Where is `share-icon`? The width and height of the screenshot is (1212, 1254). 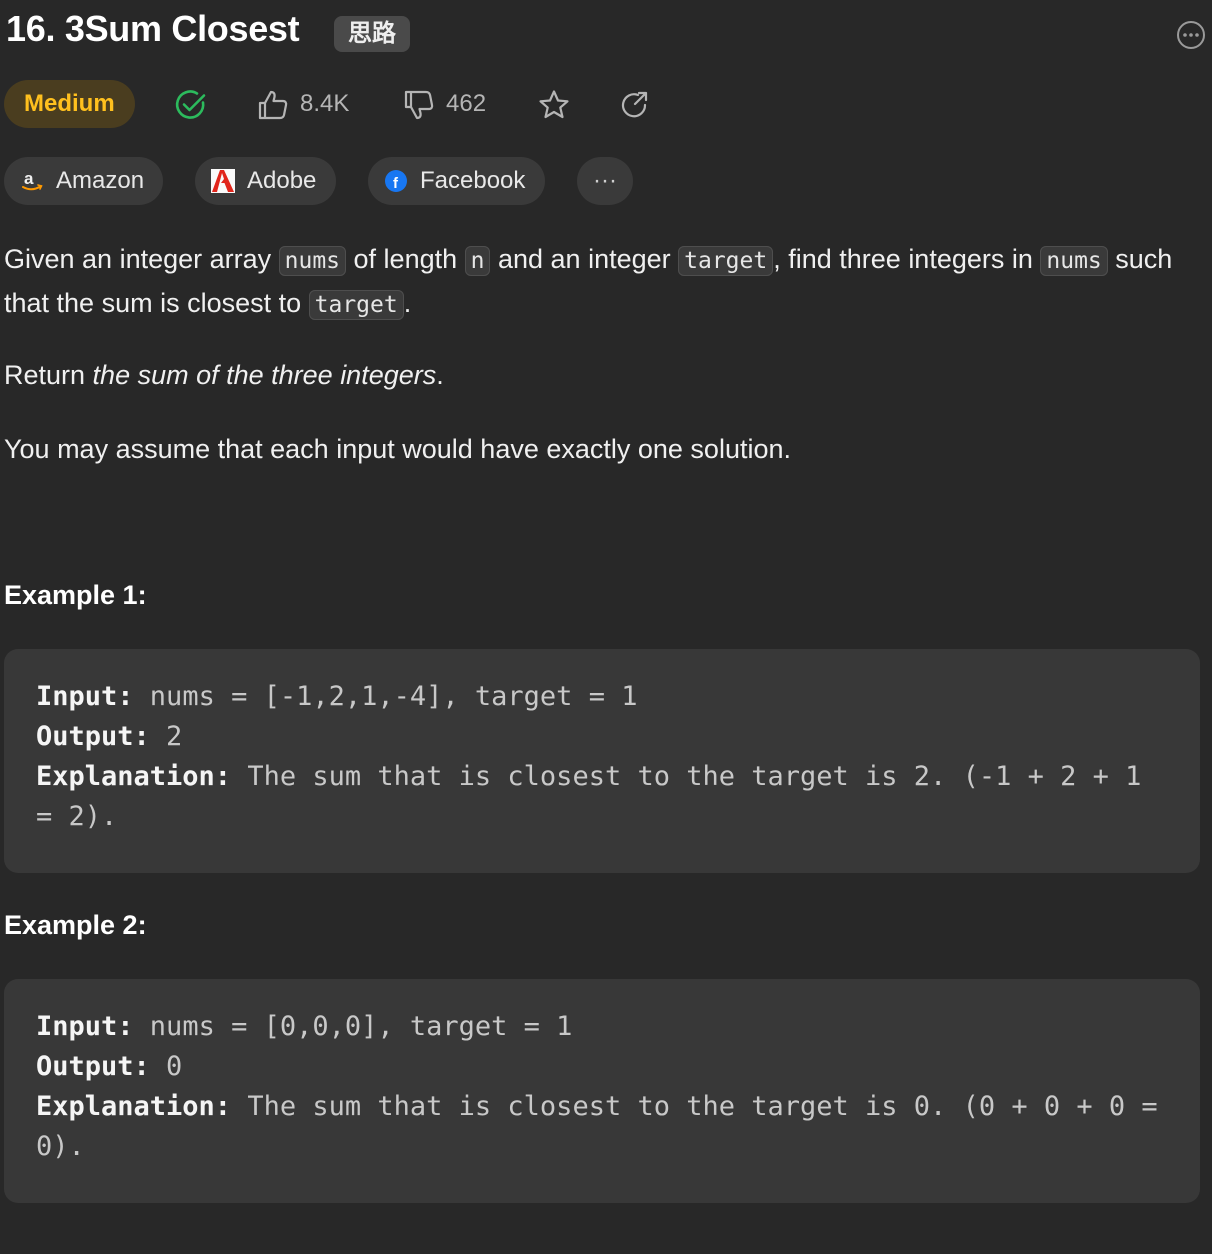
share-icon is located at coordinates (634, 105).